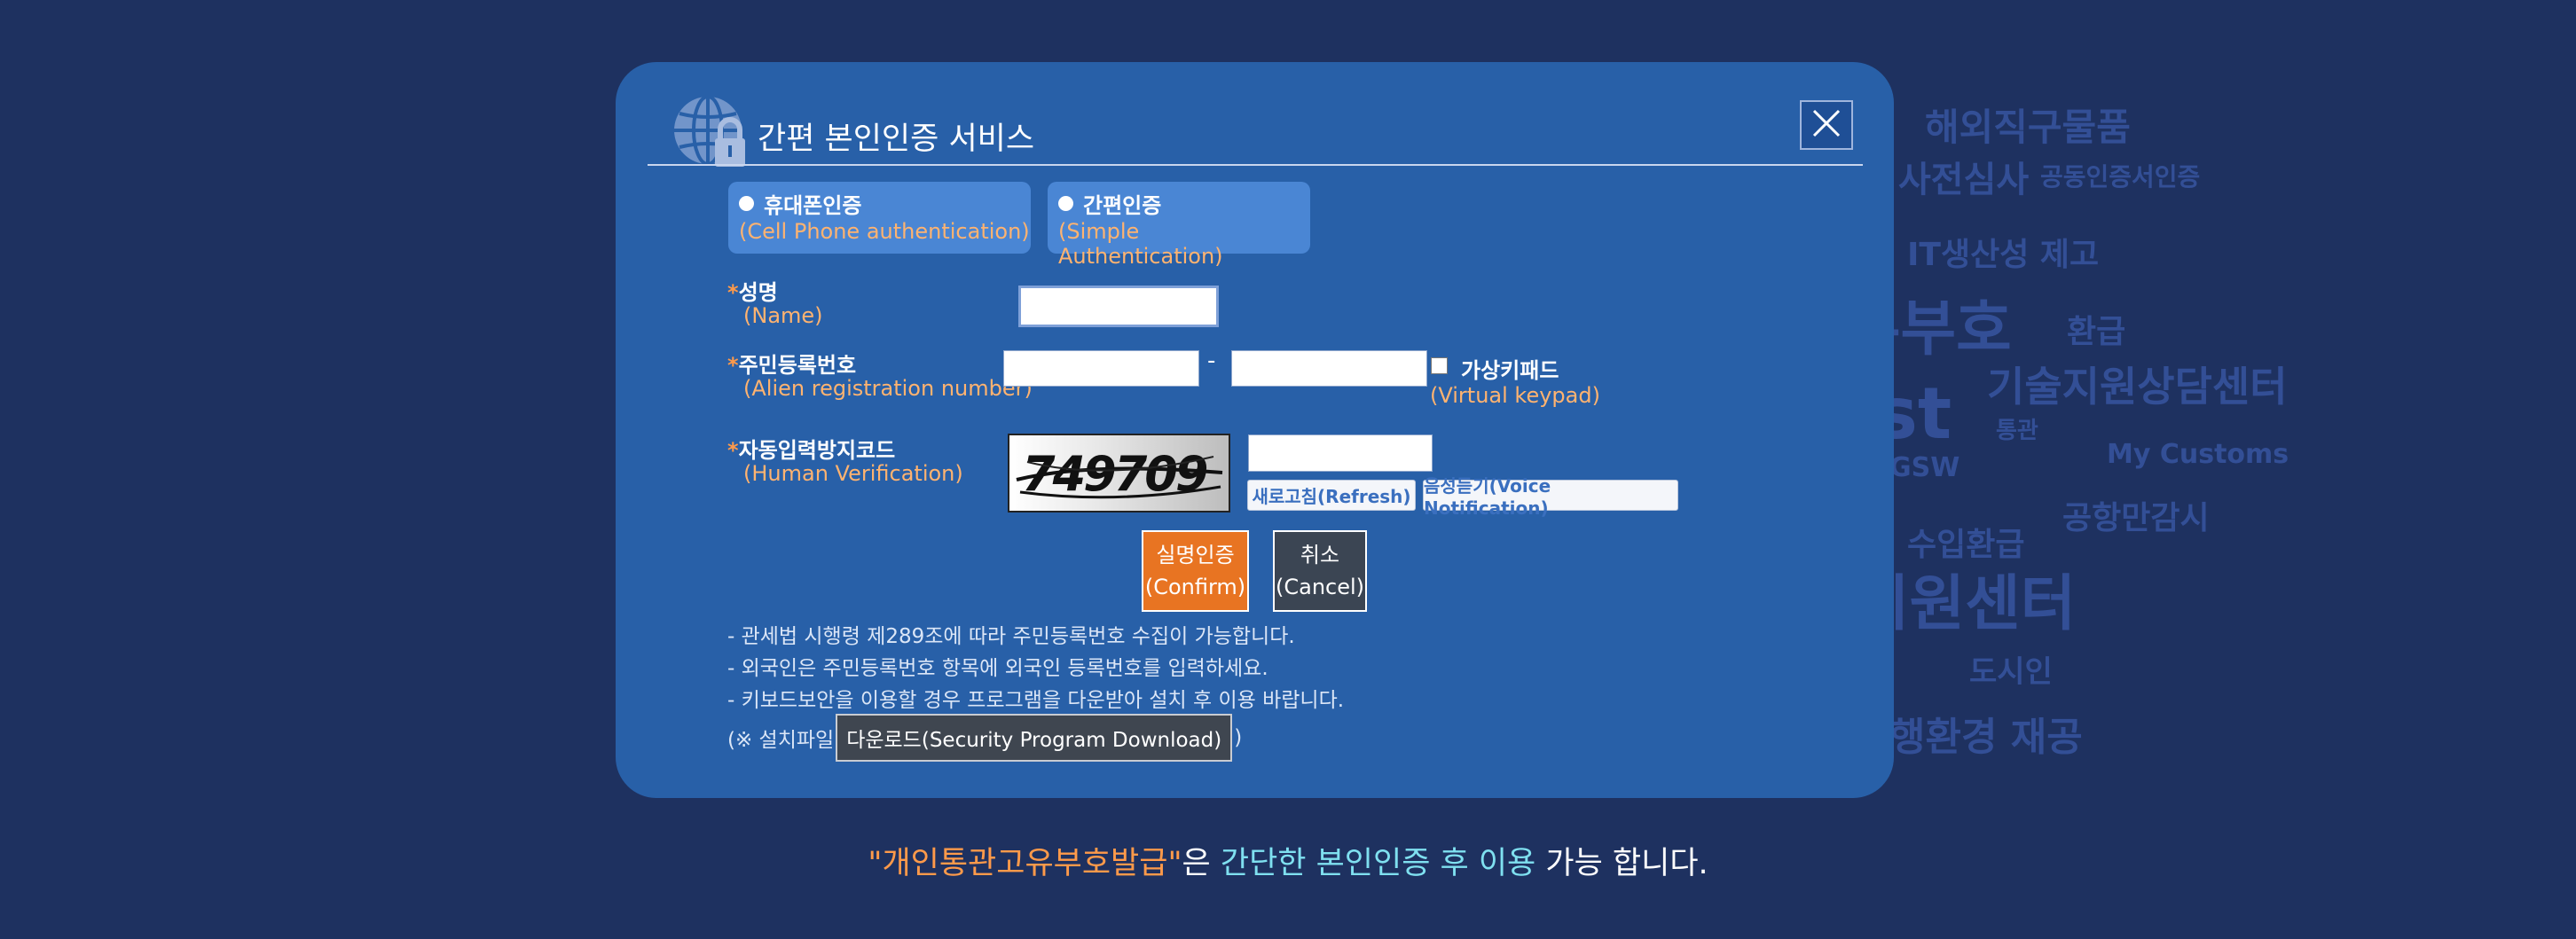 Image resolution: width=2576 pixels, height=939 pixels. Describe the element at coordinates (1101, 369) in the screenshot. I see `registration-number-front-input` at that location.